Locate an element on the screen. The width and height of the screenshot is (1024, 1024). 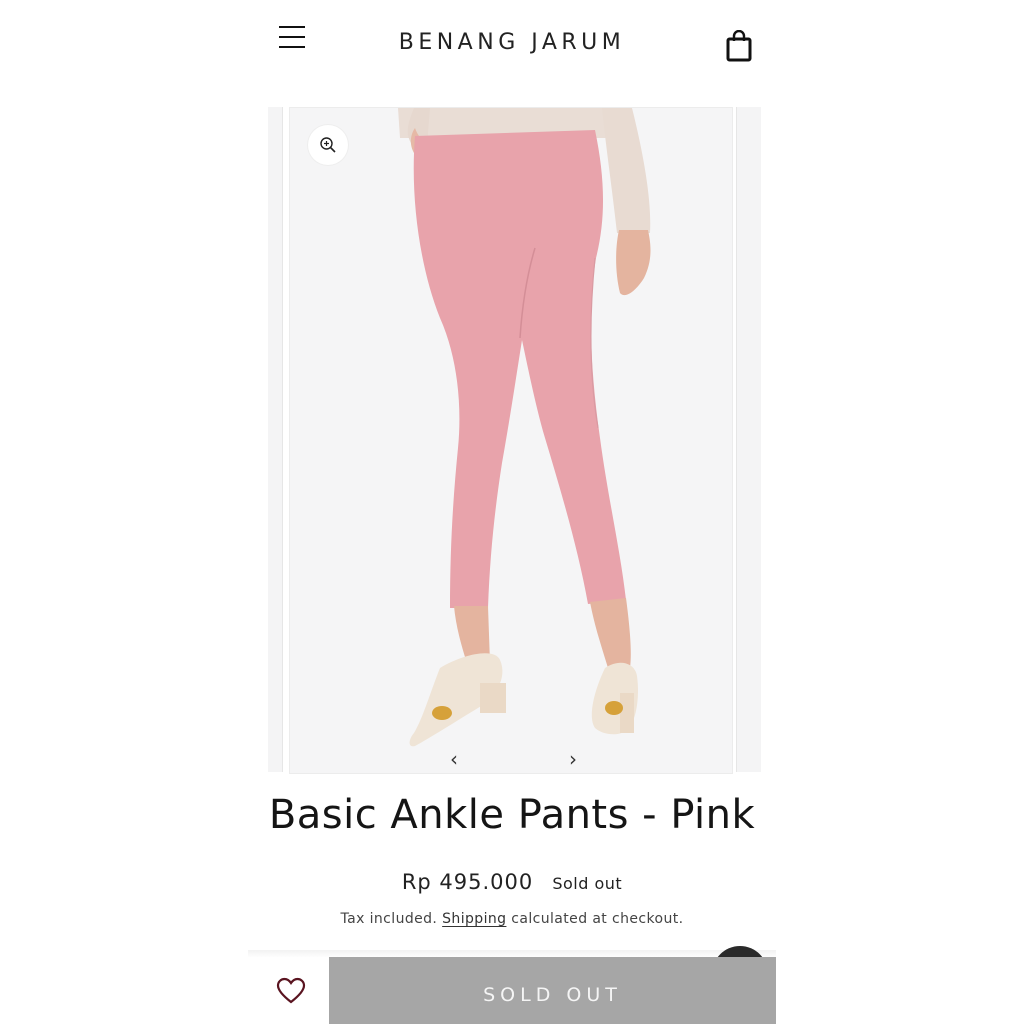
wishlist-button is located at coordinates (288, 990).